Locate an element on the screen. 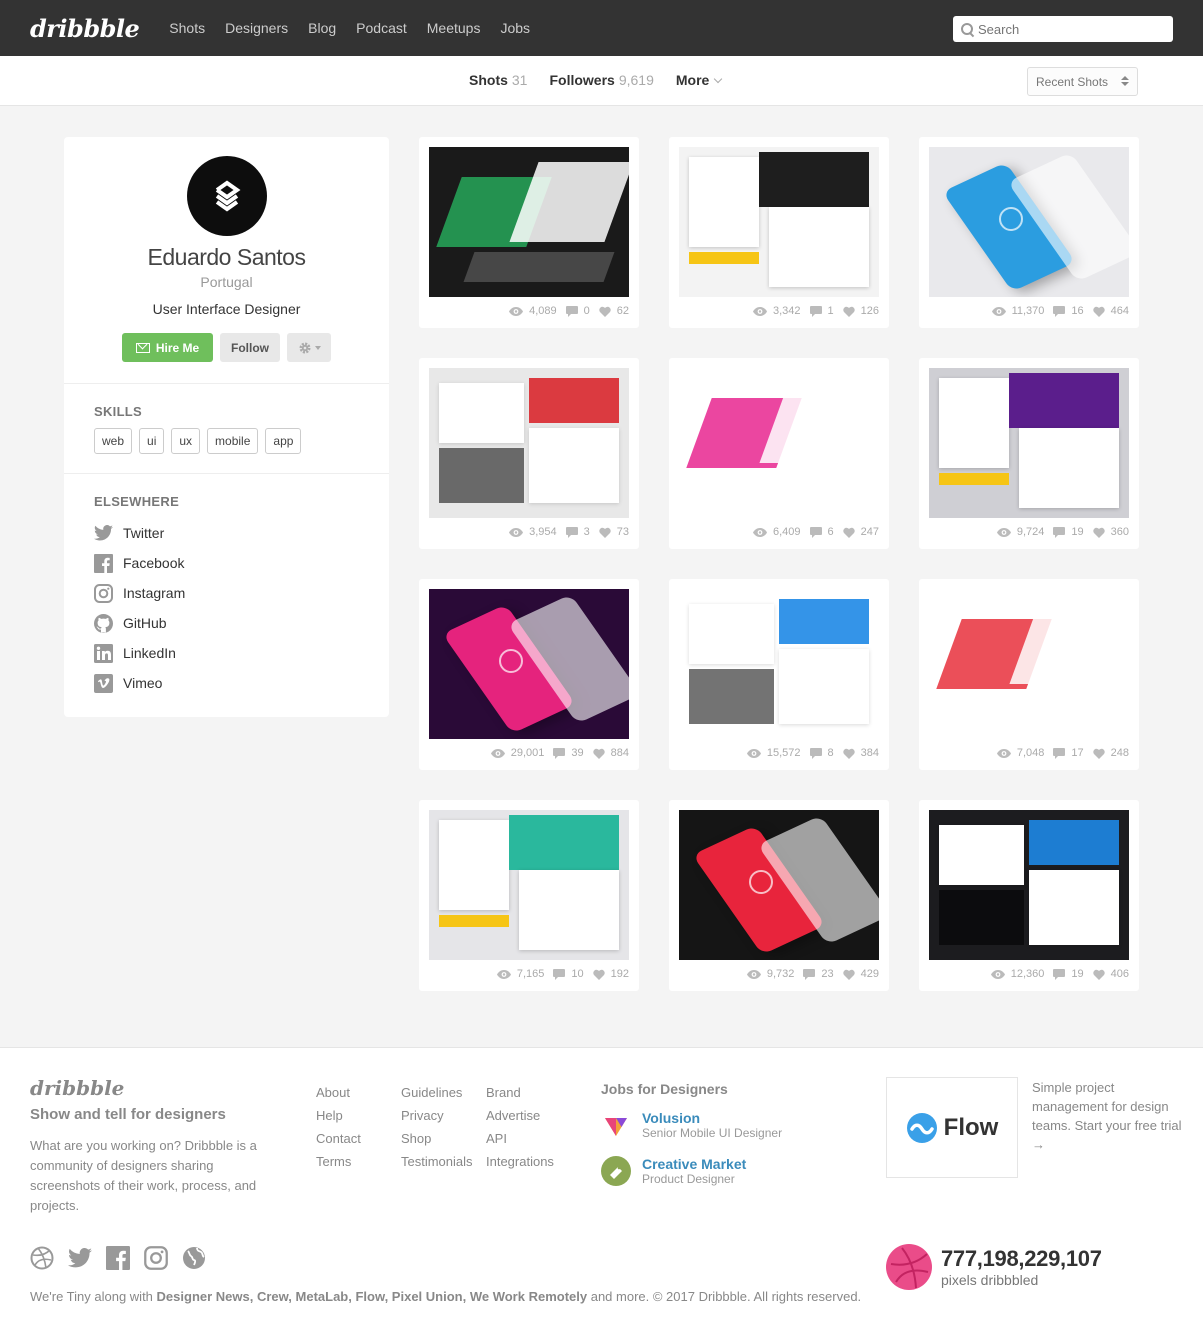  tab-shots: Shots 31 is located at coordinates (498, 80).